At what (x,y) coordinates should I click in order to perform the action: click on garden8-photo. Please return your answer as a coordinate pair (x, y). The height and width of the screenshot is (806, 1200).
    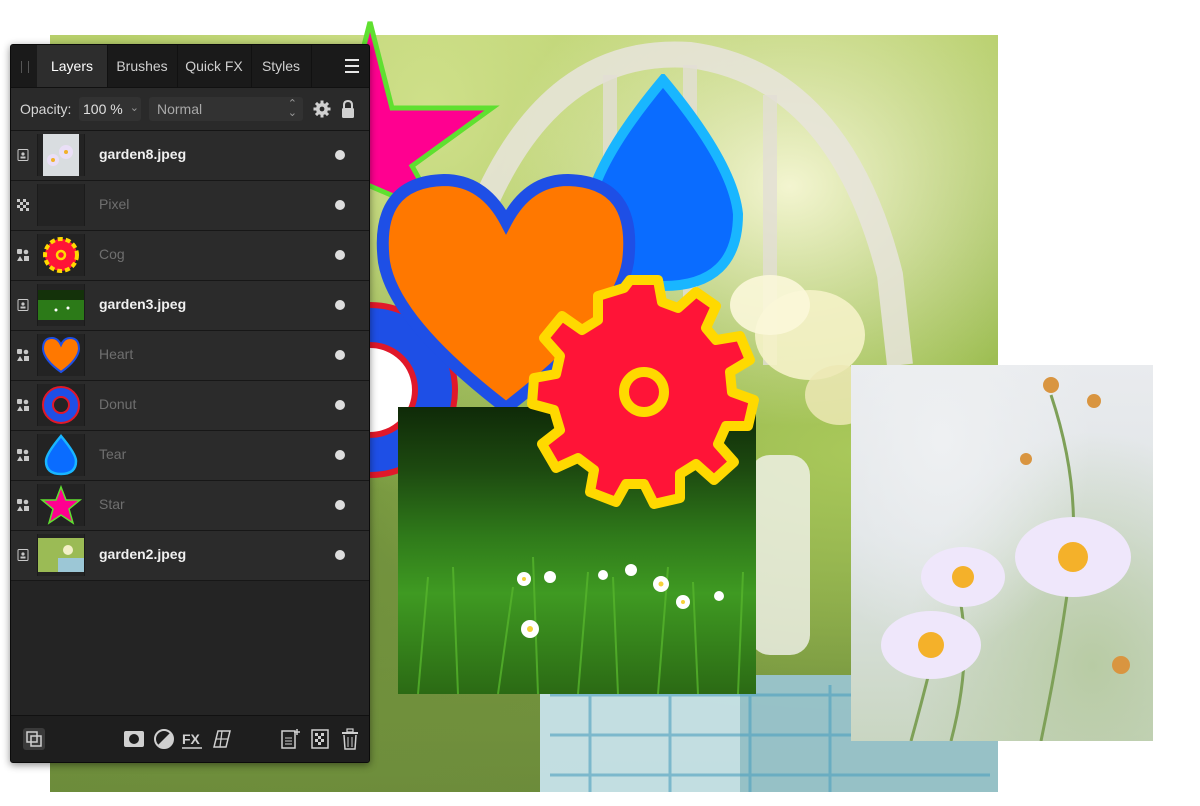
    Looking at the image, I should click on (1002, 553).